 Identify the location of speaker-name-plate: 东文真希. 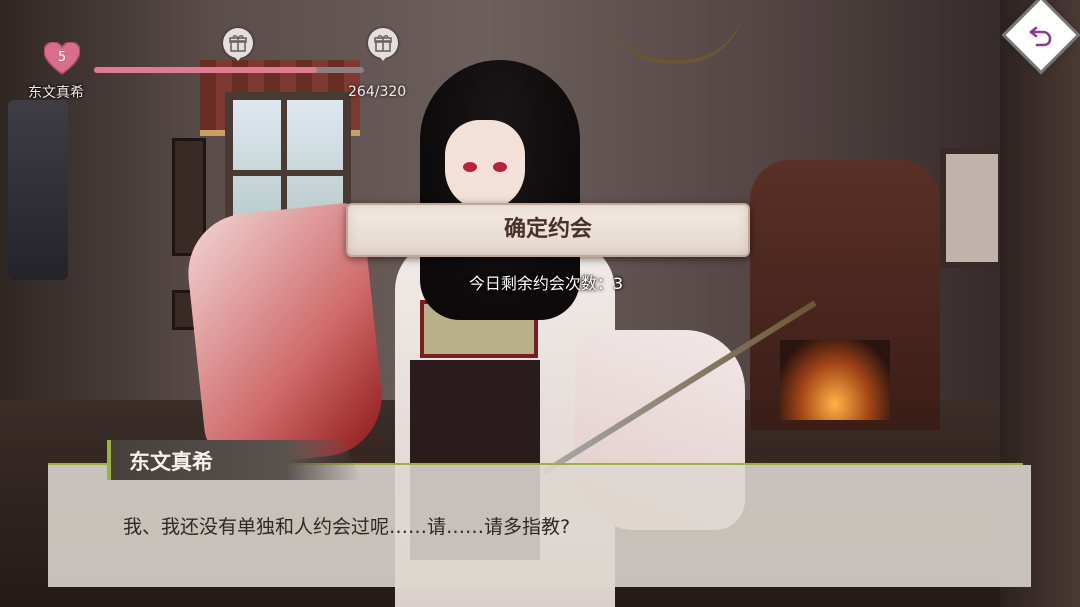
(234, 460).